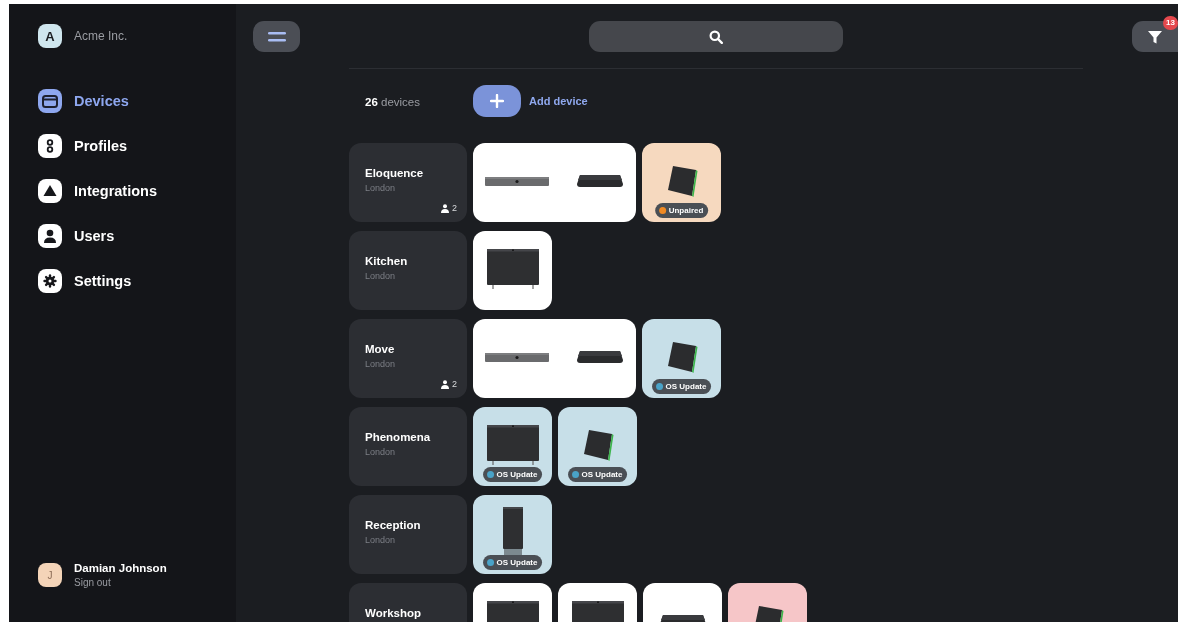  Describe the element at coordinates (83, 101) in the screenshot. I see `nav-item: Devices` at that location.